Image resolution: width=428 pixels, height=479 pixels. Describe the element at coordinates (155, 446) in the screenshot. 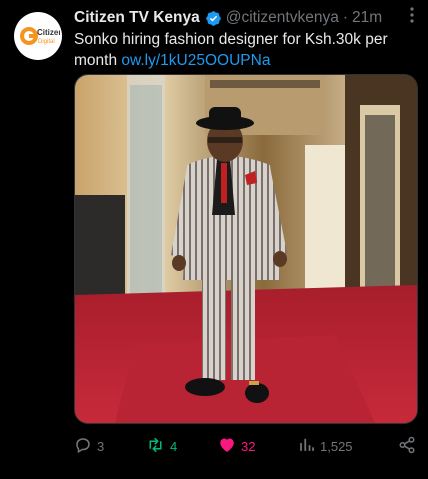

I see `retweet-icon` at that location.